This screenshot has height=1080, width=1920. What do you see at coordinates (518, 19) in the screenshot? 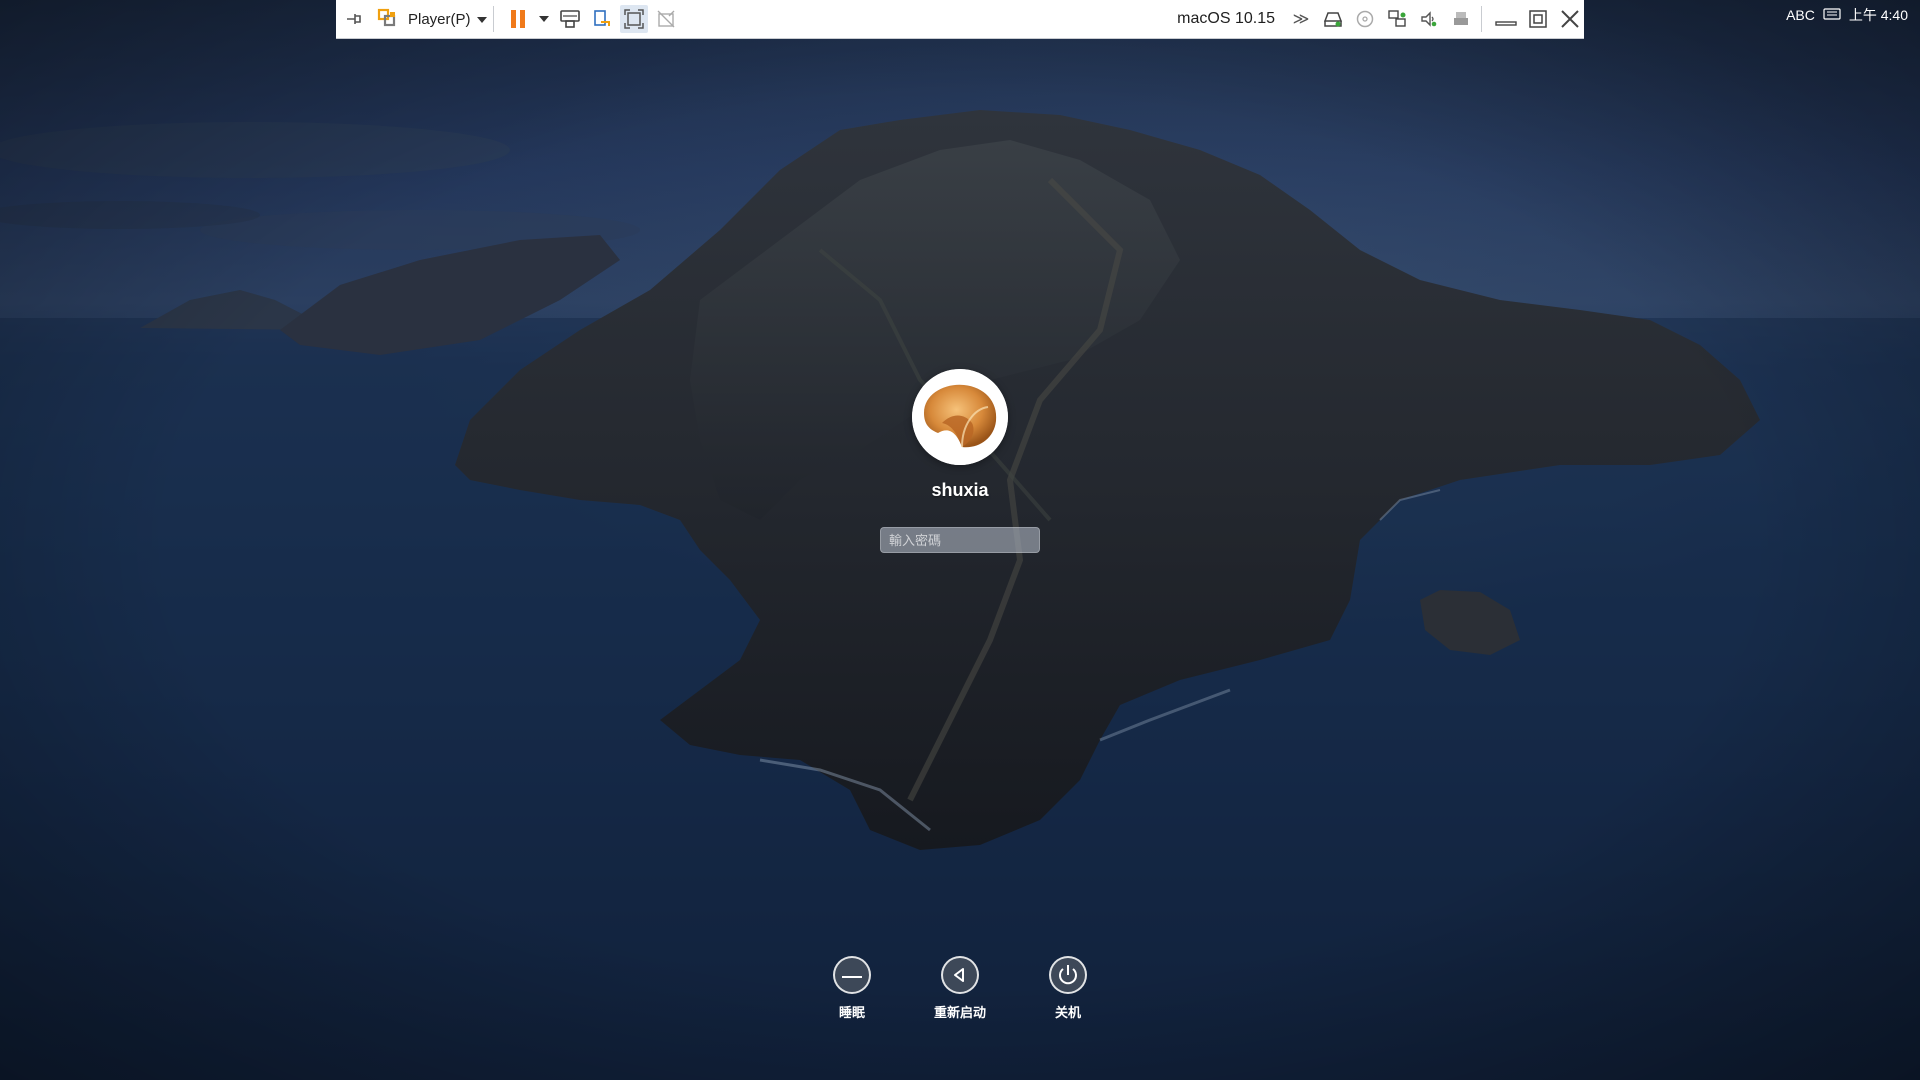
I see `pause-icon` at bounding box center [518, 19].